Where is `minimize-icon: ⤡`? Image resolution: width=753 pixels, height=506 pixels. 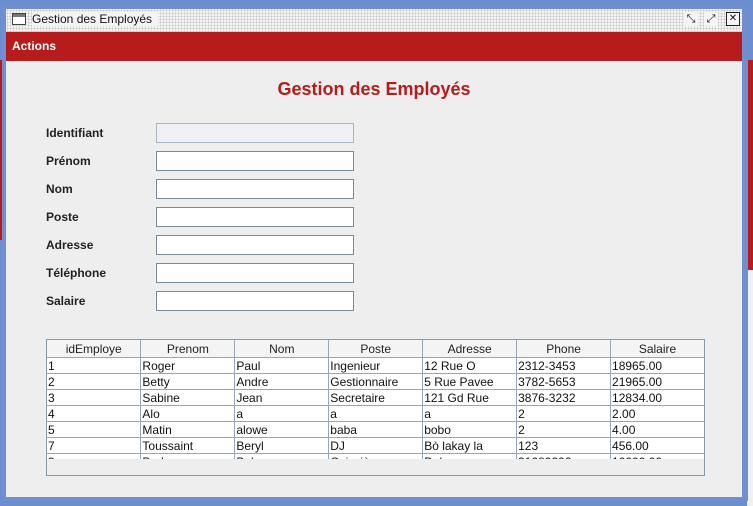
minimize-icon: ⤡ is located at coordinates (691, 19).